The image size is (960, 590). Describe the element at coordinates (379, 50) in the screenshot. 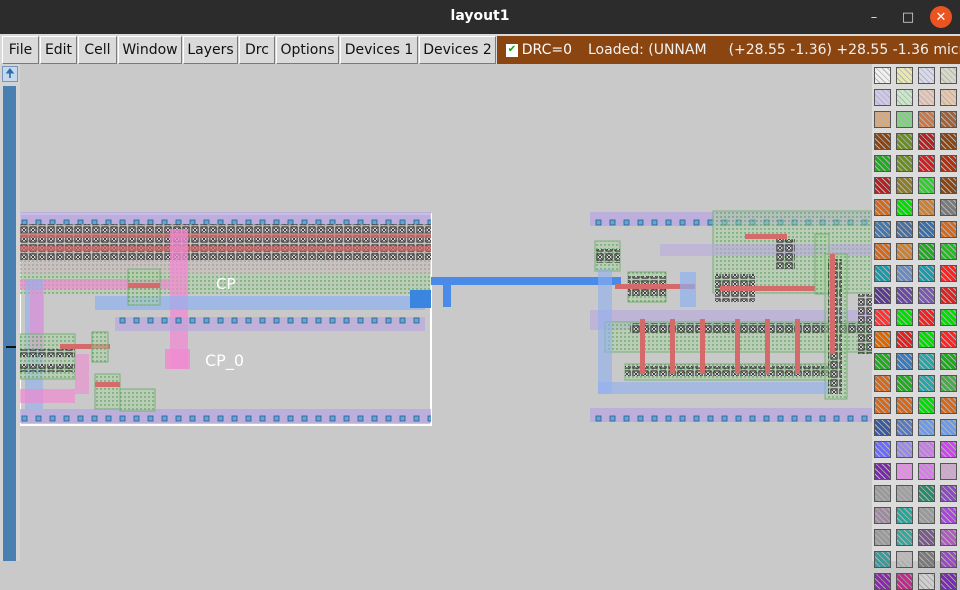

I see `menu-devices-1: Devices 1` at that location.